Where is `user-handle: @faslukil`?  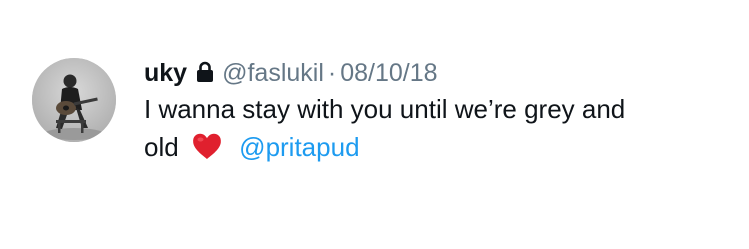
user-handle: @faslukil is located at coordinates (273, 73).